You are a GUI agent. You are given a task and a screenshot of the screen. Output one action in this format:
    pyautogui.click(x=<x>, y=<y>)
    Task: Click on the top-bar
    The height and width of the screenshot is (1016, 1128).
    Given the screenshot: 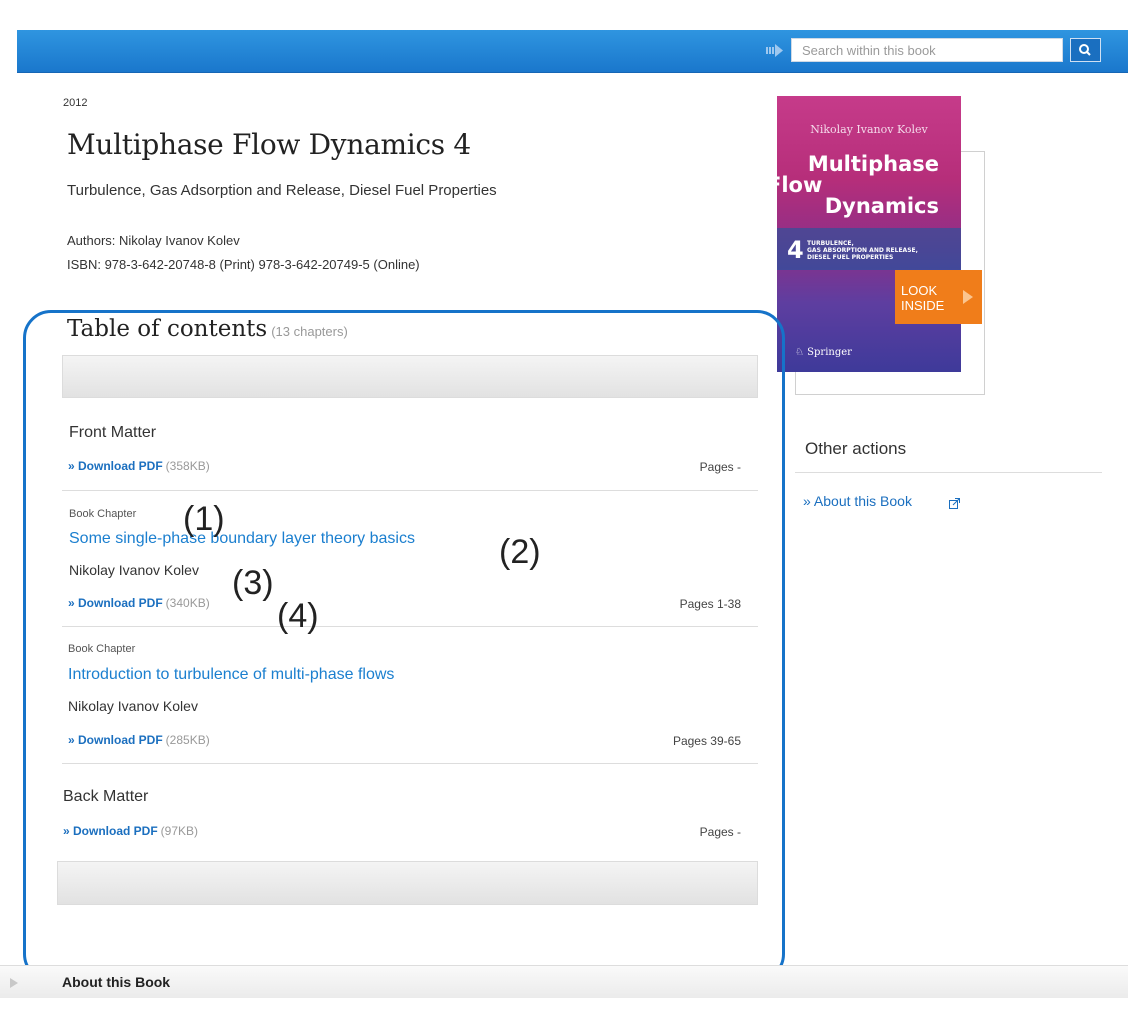 What is the action you would take?
    pyautogui.click(x=572, y=51)
    